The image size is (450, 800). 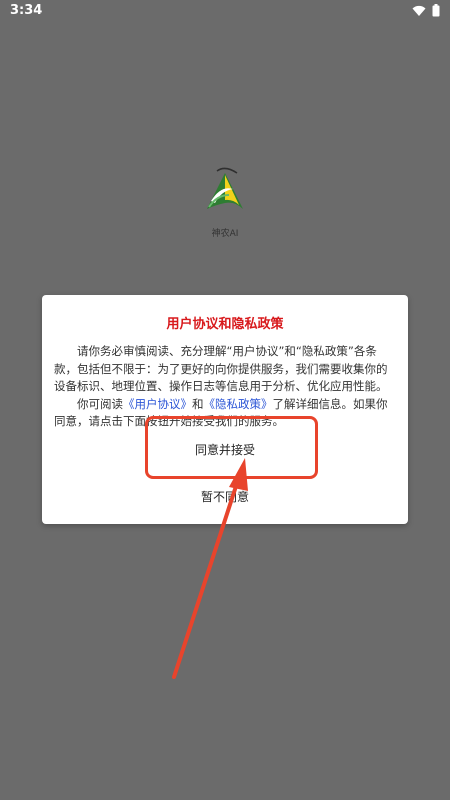 I want to click on user-agreement-link: 《用户协议》, so click(x=157, y=404).